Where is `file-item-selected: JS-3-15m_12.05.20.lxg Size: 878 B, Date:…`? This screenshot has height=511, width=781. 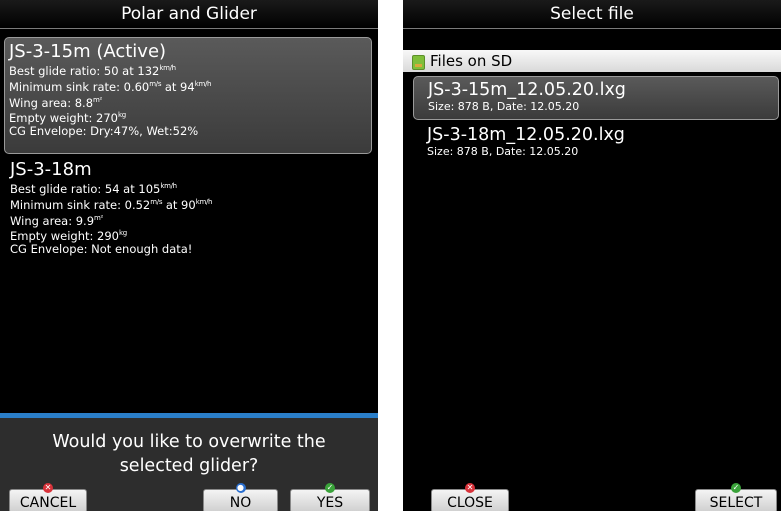 file-item-selected: JS-3-15m_12.05.20.lxg Size: 878 B, Date:… is located at coordinates (596, 98).